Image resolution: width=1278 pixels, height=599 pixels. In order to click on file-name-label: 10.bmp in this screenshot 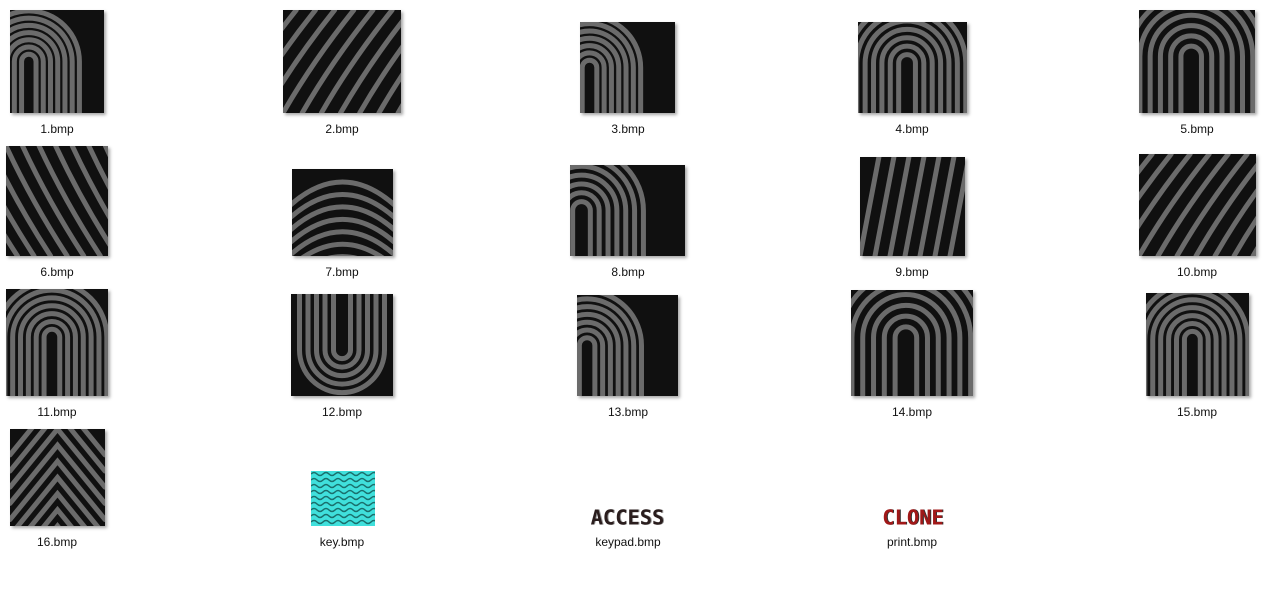, I will do `click(1197, 272)`.